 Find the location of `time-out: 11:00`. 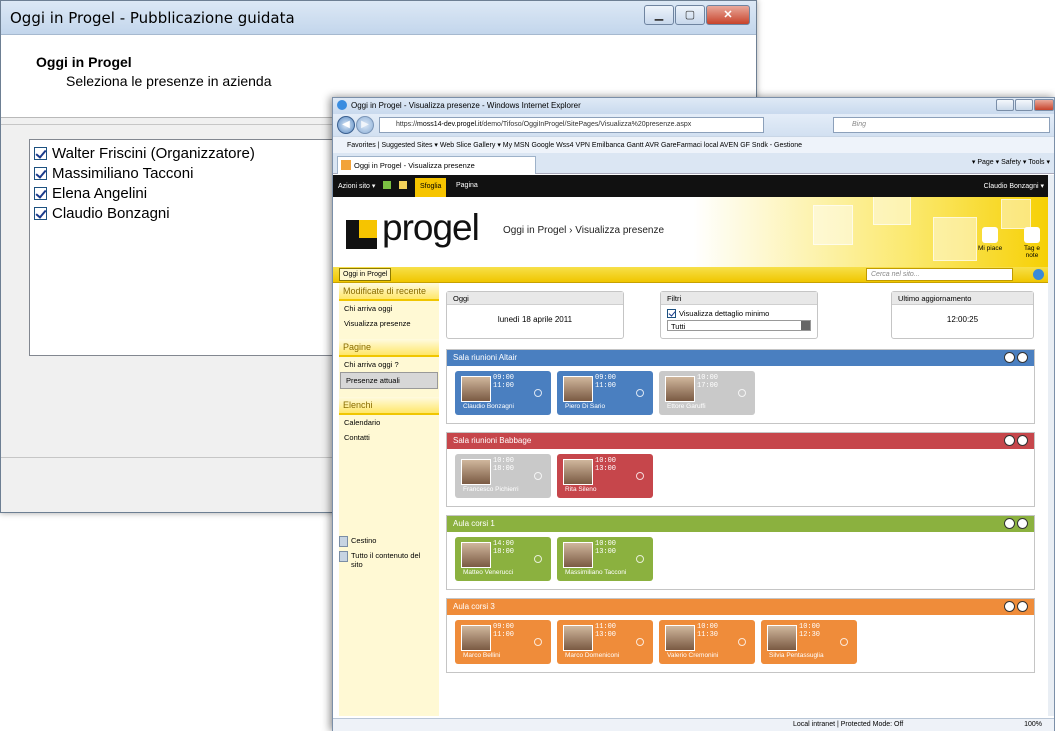

time-out: 11:00 is located at coordinates (504, 635).